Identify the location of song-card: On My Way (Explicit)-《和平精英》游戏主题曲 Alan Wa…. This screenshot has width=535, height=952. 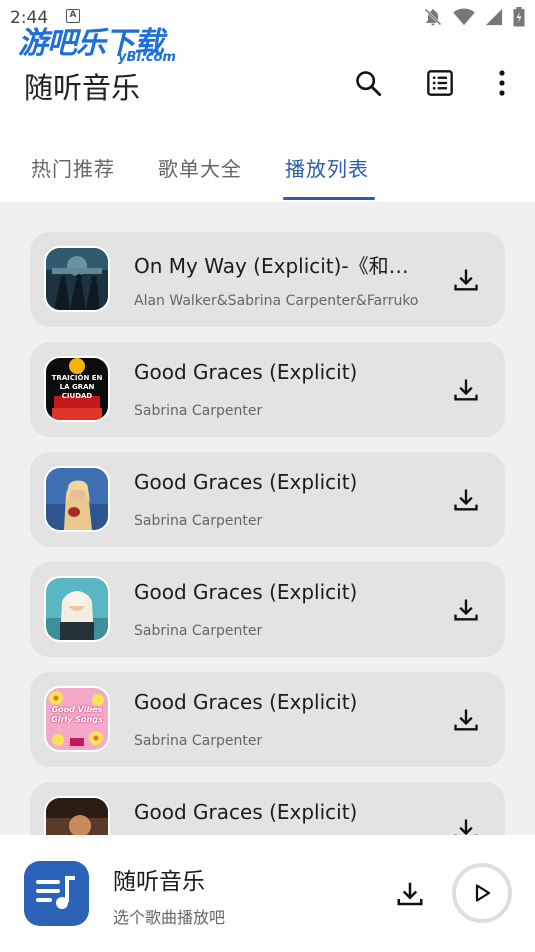
(267, 279).